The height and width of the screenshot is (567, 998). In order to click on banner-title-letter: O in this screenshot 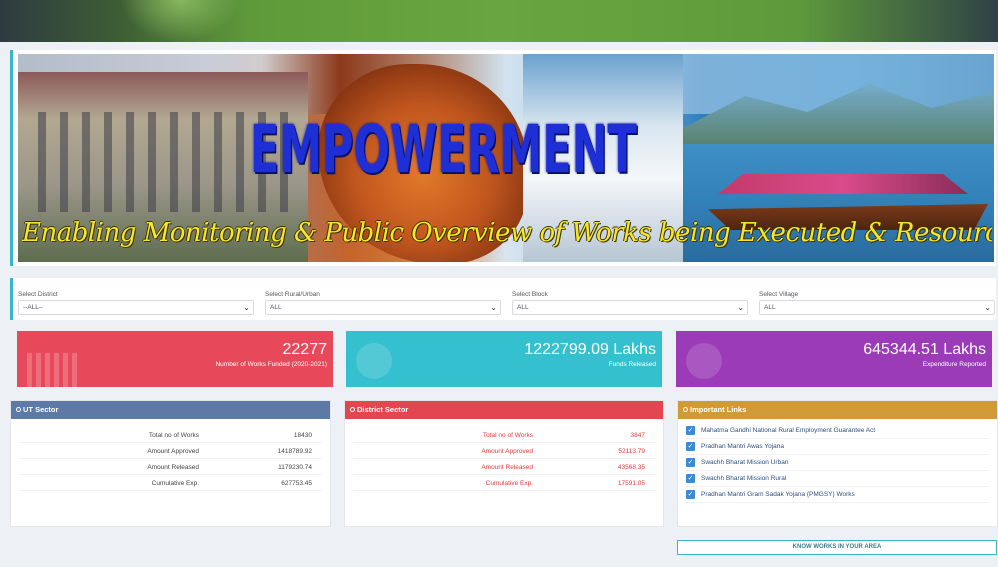, I will do `click(371, 149)`.